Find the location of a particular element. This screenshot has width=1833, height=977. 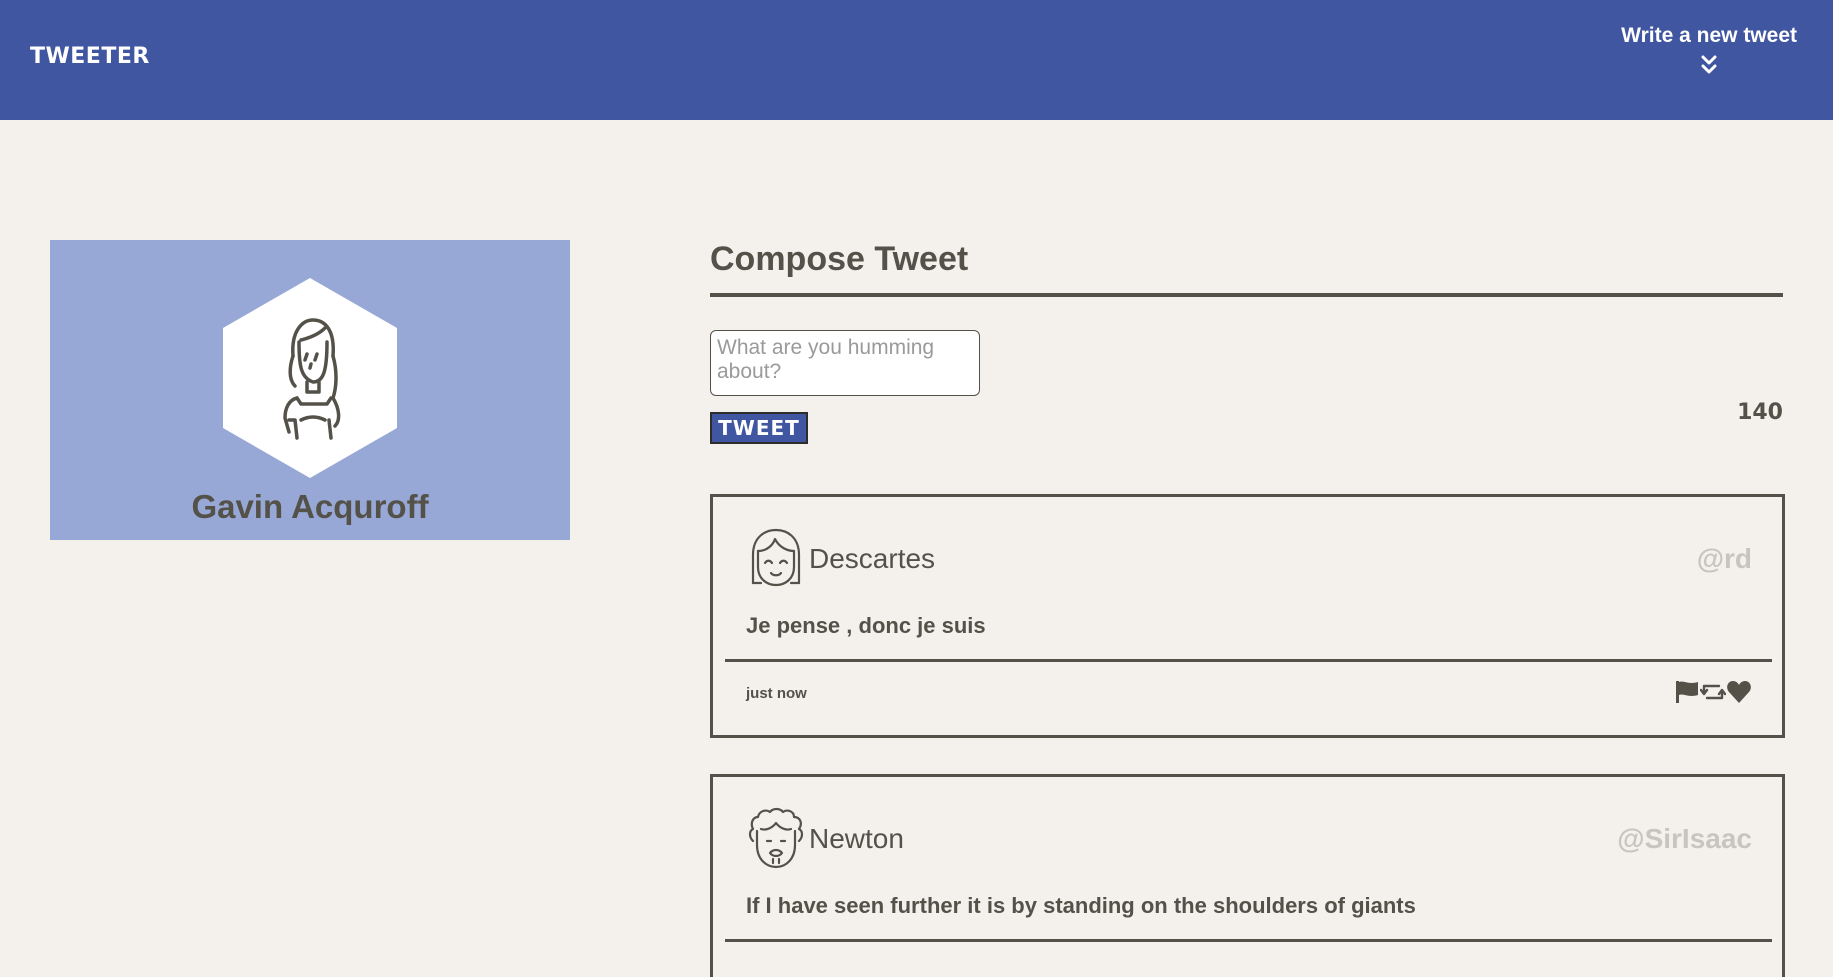

woman-avatar-icon is located at coordinates (312, 379).